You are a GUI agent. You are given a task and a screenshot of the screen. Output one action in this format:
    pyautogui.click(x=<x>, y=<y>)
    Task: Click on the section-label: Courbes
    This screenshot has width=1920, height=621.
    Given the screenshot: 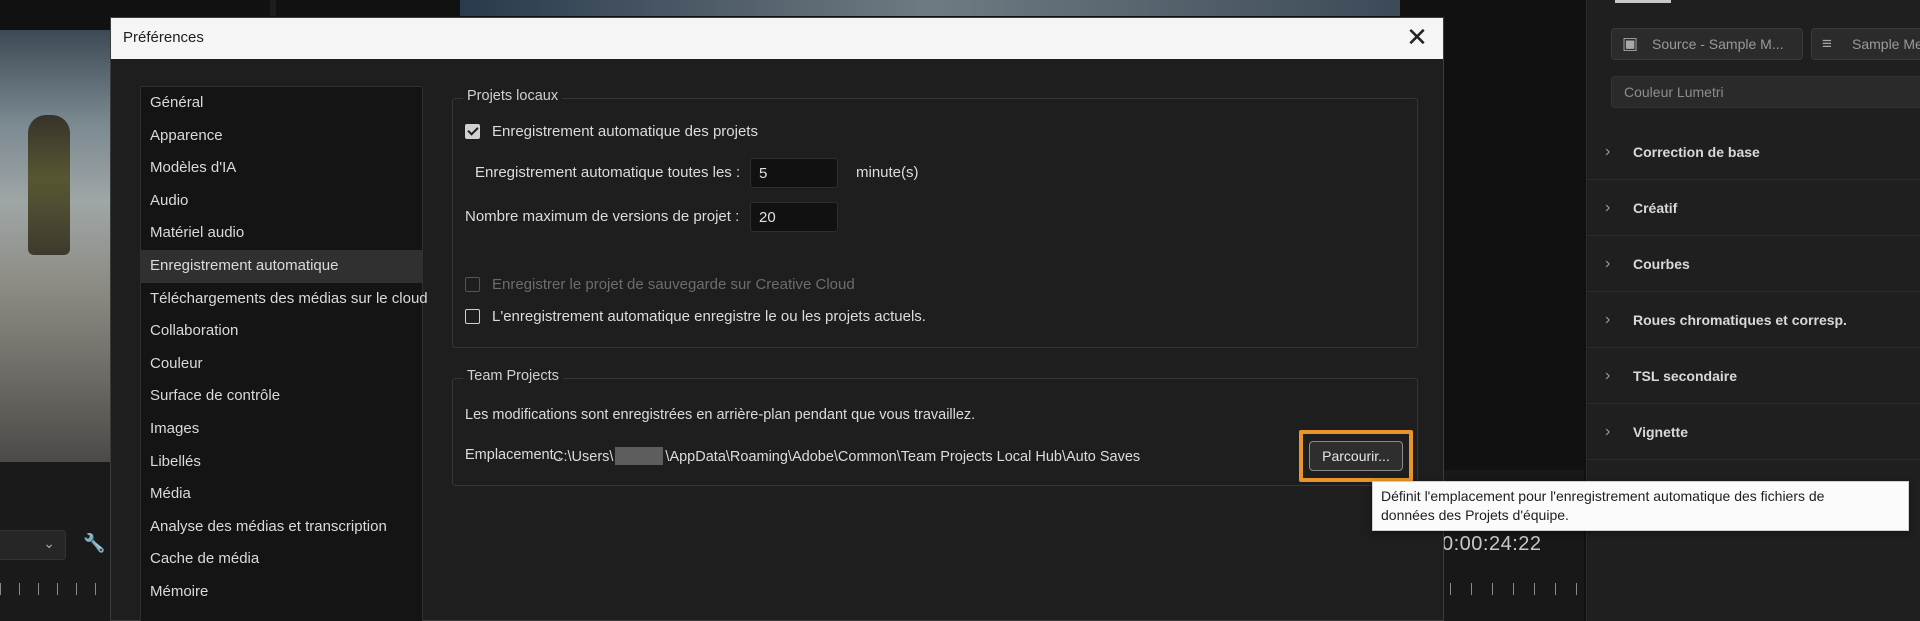 What is the action you would take?
    pyautogui.click(x=1661, y=263)
    